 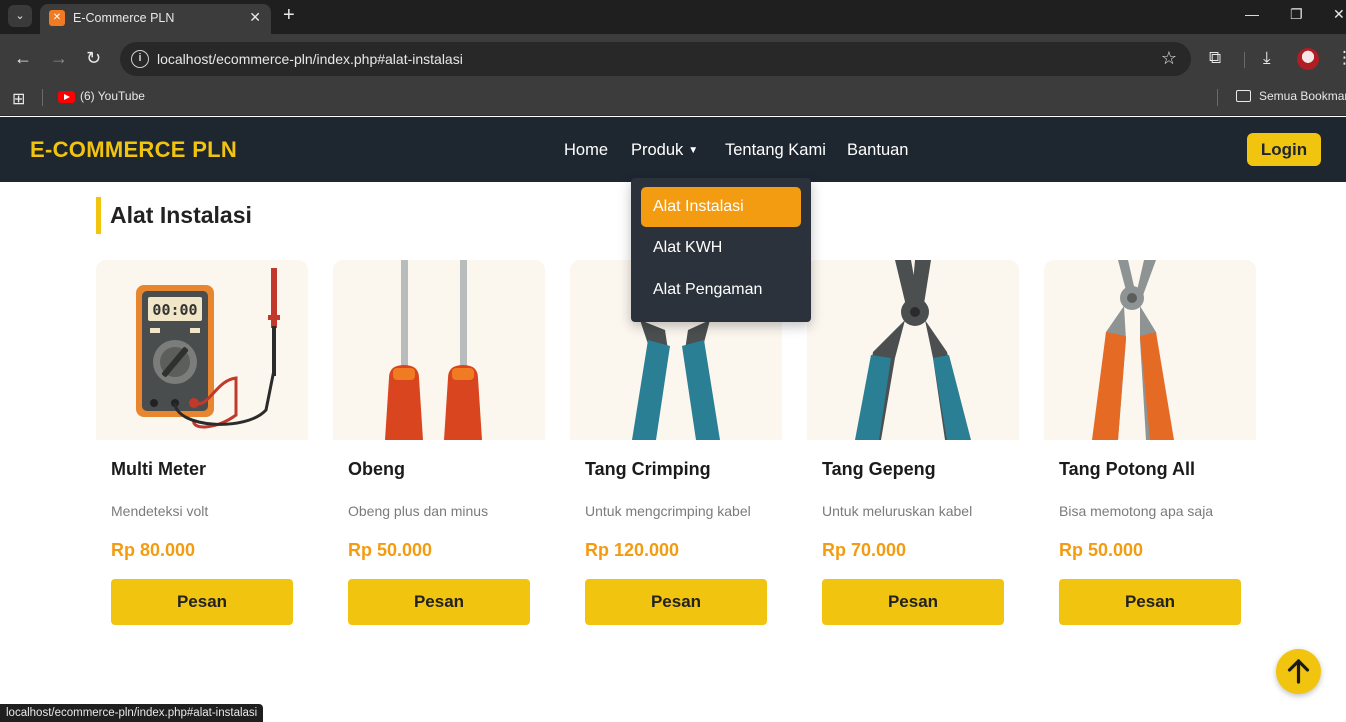 What do you see at coordinates (66, 97) in the screenshot?
I see `youtube-icon` at bounding box center [66, 97].